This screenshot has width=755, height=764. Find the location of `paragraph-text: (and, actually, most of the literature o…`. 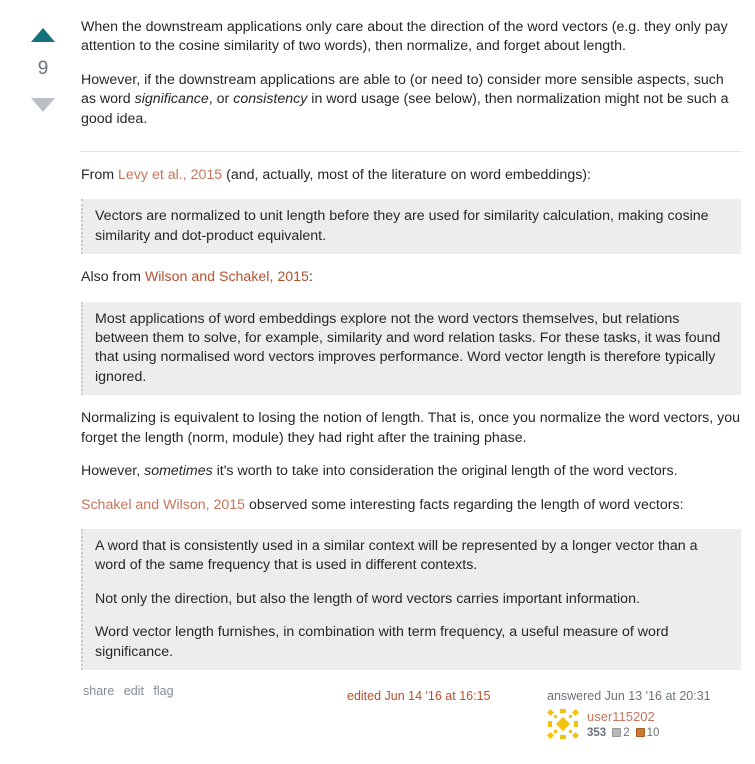

paragraph-text: (and, actually, most of the literature o… is located at coordinates (406, 175).